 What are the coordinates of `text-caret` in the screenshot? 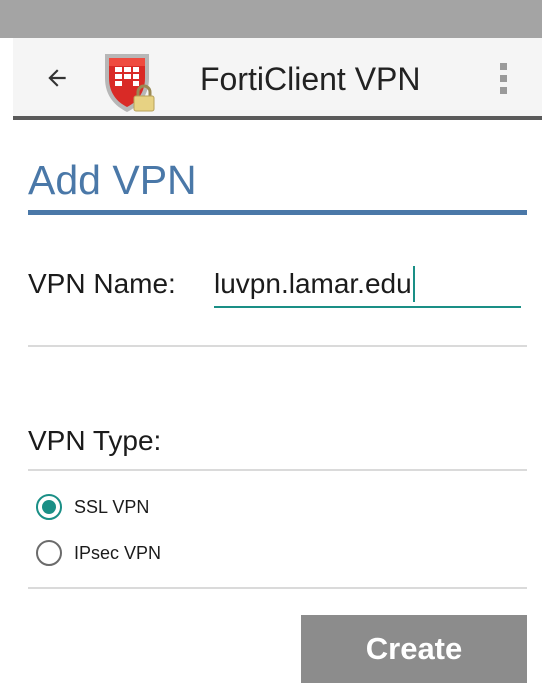 It's located at (413, 284).